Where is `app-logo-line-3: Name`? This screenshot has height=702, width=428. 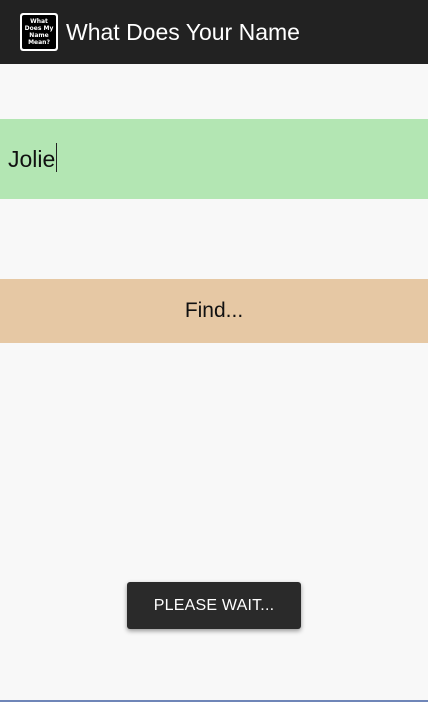 app-logo-line-3: Name is located at coordinates (39, 35).